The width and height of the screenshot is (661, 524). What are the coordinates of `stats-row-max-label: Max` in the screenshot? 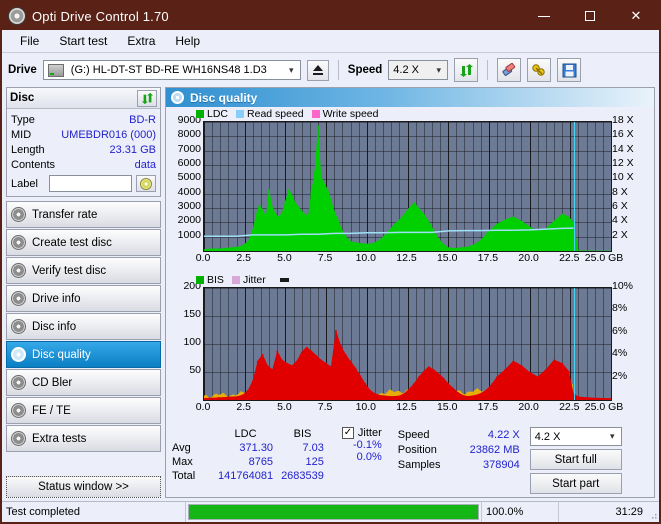 It's located at (182, 462).